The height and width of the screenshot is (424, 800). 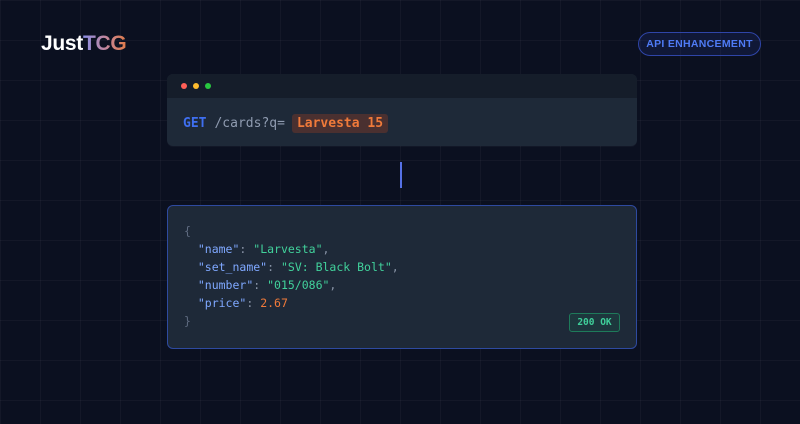 What do you see at coordinates (298, 285) in the screenshot?
I see `json-value: "015/086"` at bounding box center [298, 285].